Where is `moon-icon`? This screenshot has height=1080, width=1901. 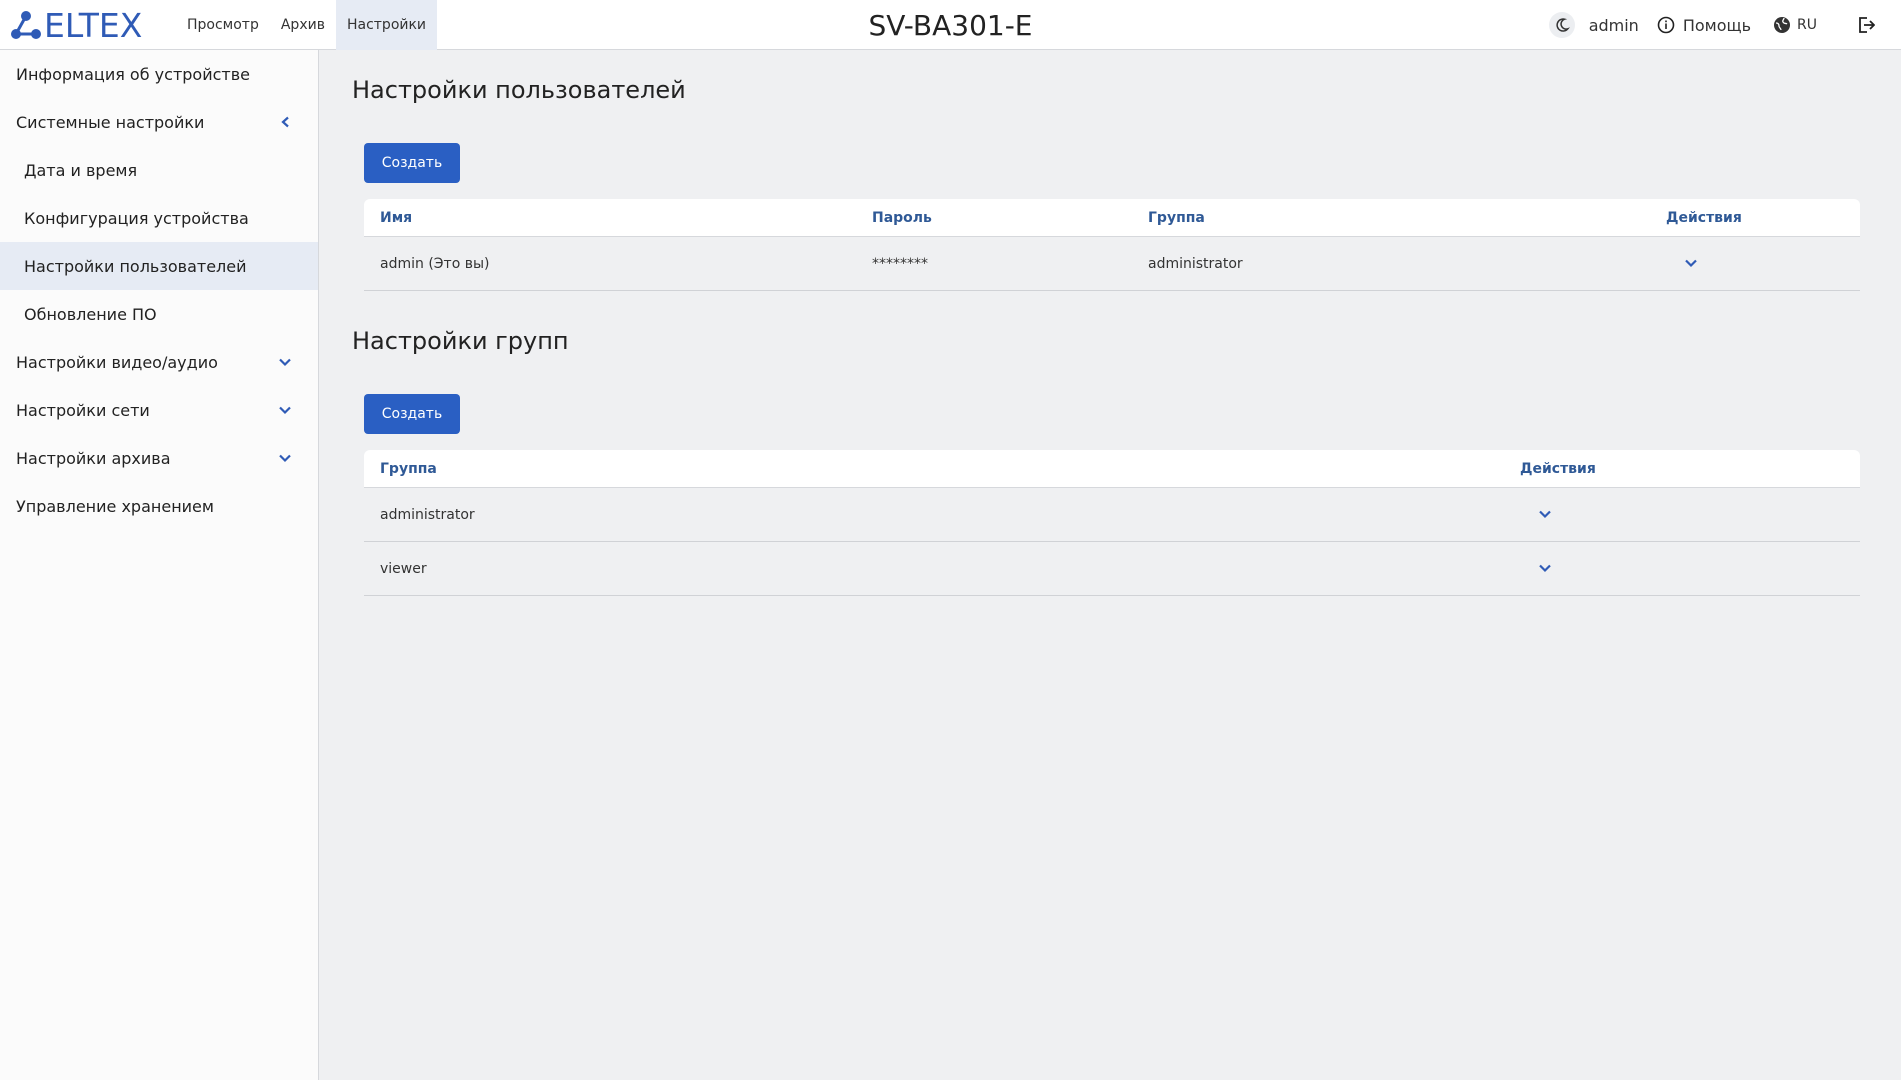
moon-icon is located at coordinates (1561, 25).